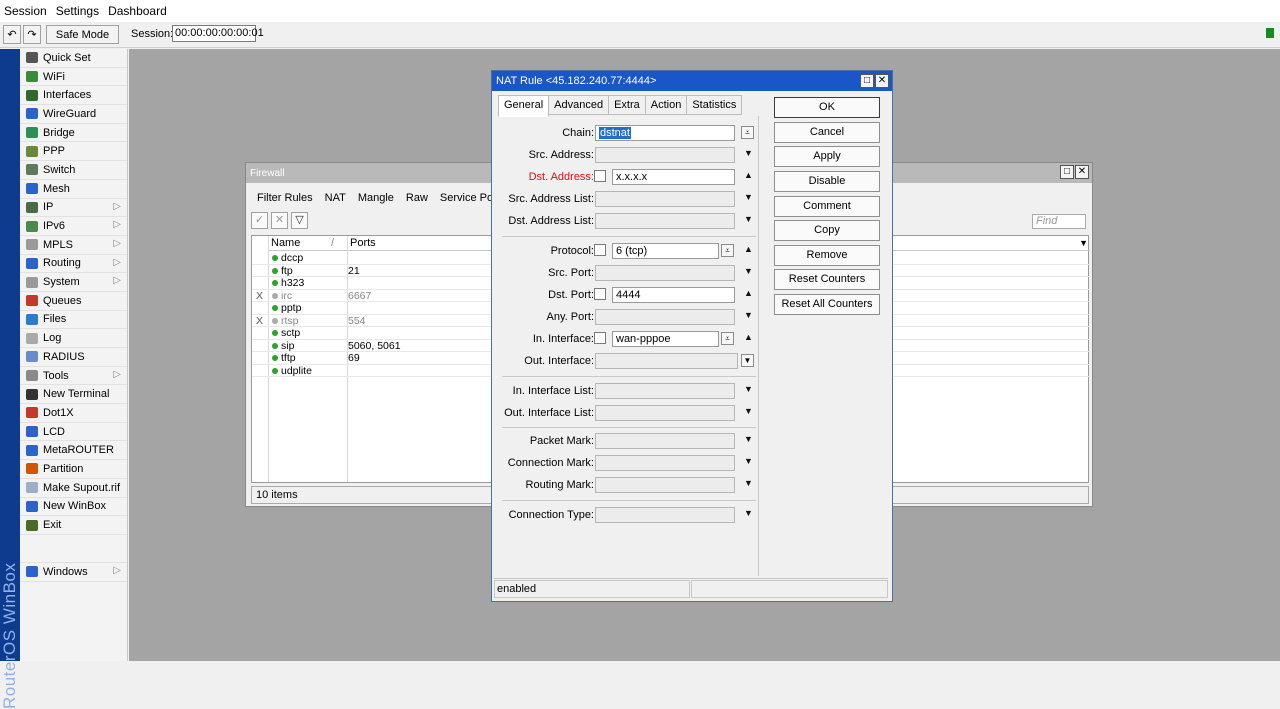  What do you see at coordinates (77, 11) in the screenshot?
I see `menu-settings: Settings` at bounding box center [77, 11].